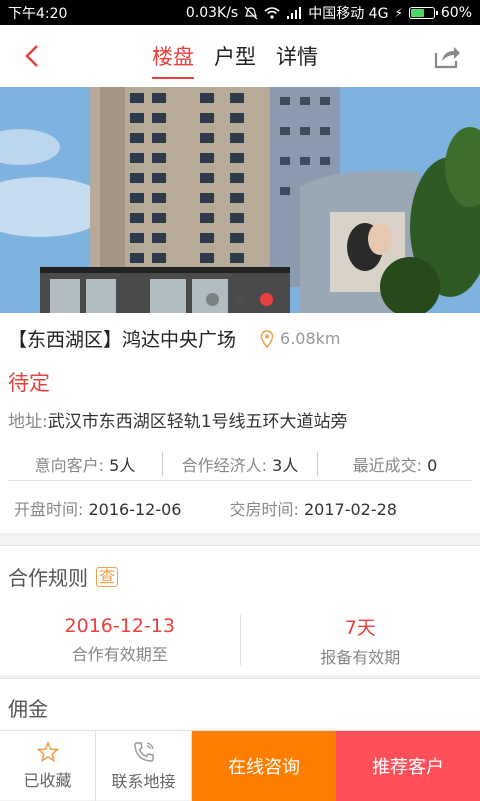 The height and width of the screenshot is (801, 480). I want to click on tab-bar: 楼盘 户型 详情, so click(235, 56).